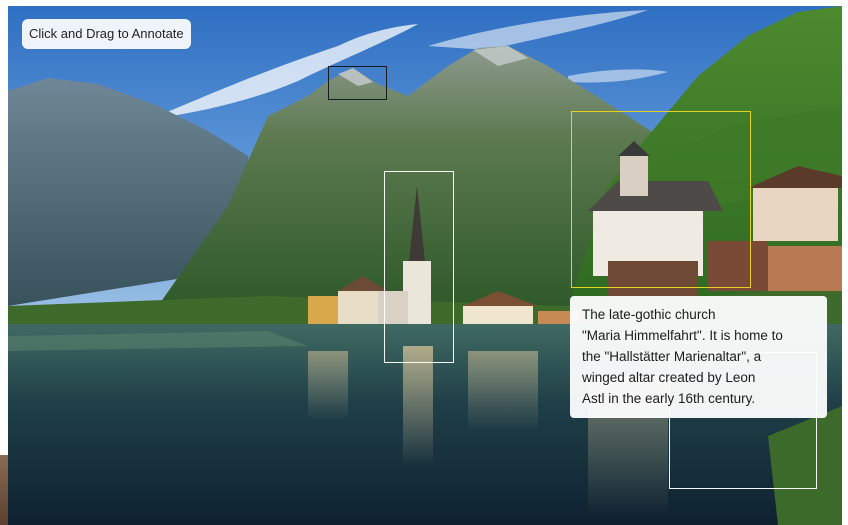 Image resolution: width=848 pixels, height=525 pixels. I want to click on annotation-box-church-spire, so click(419, 267).